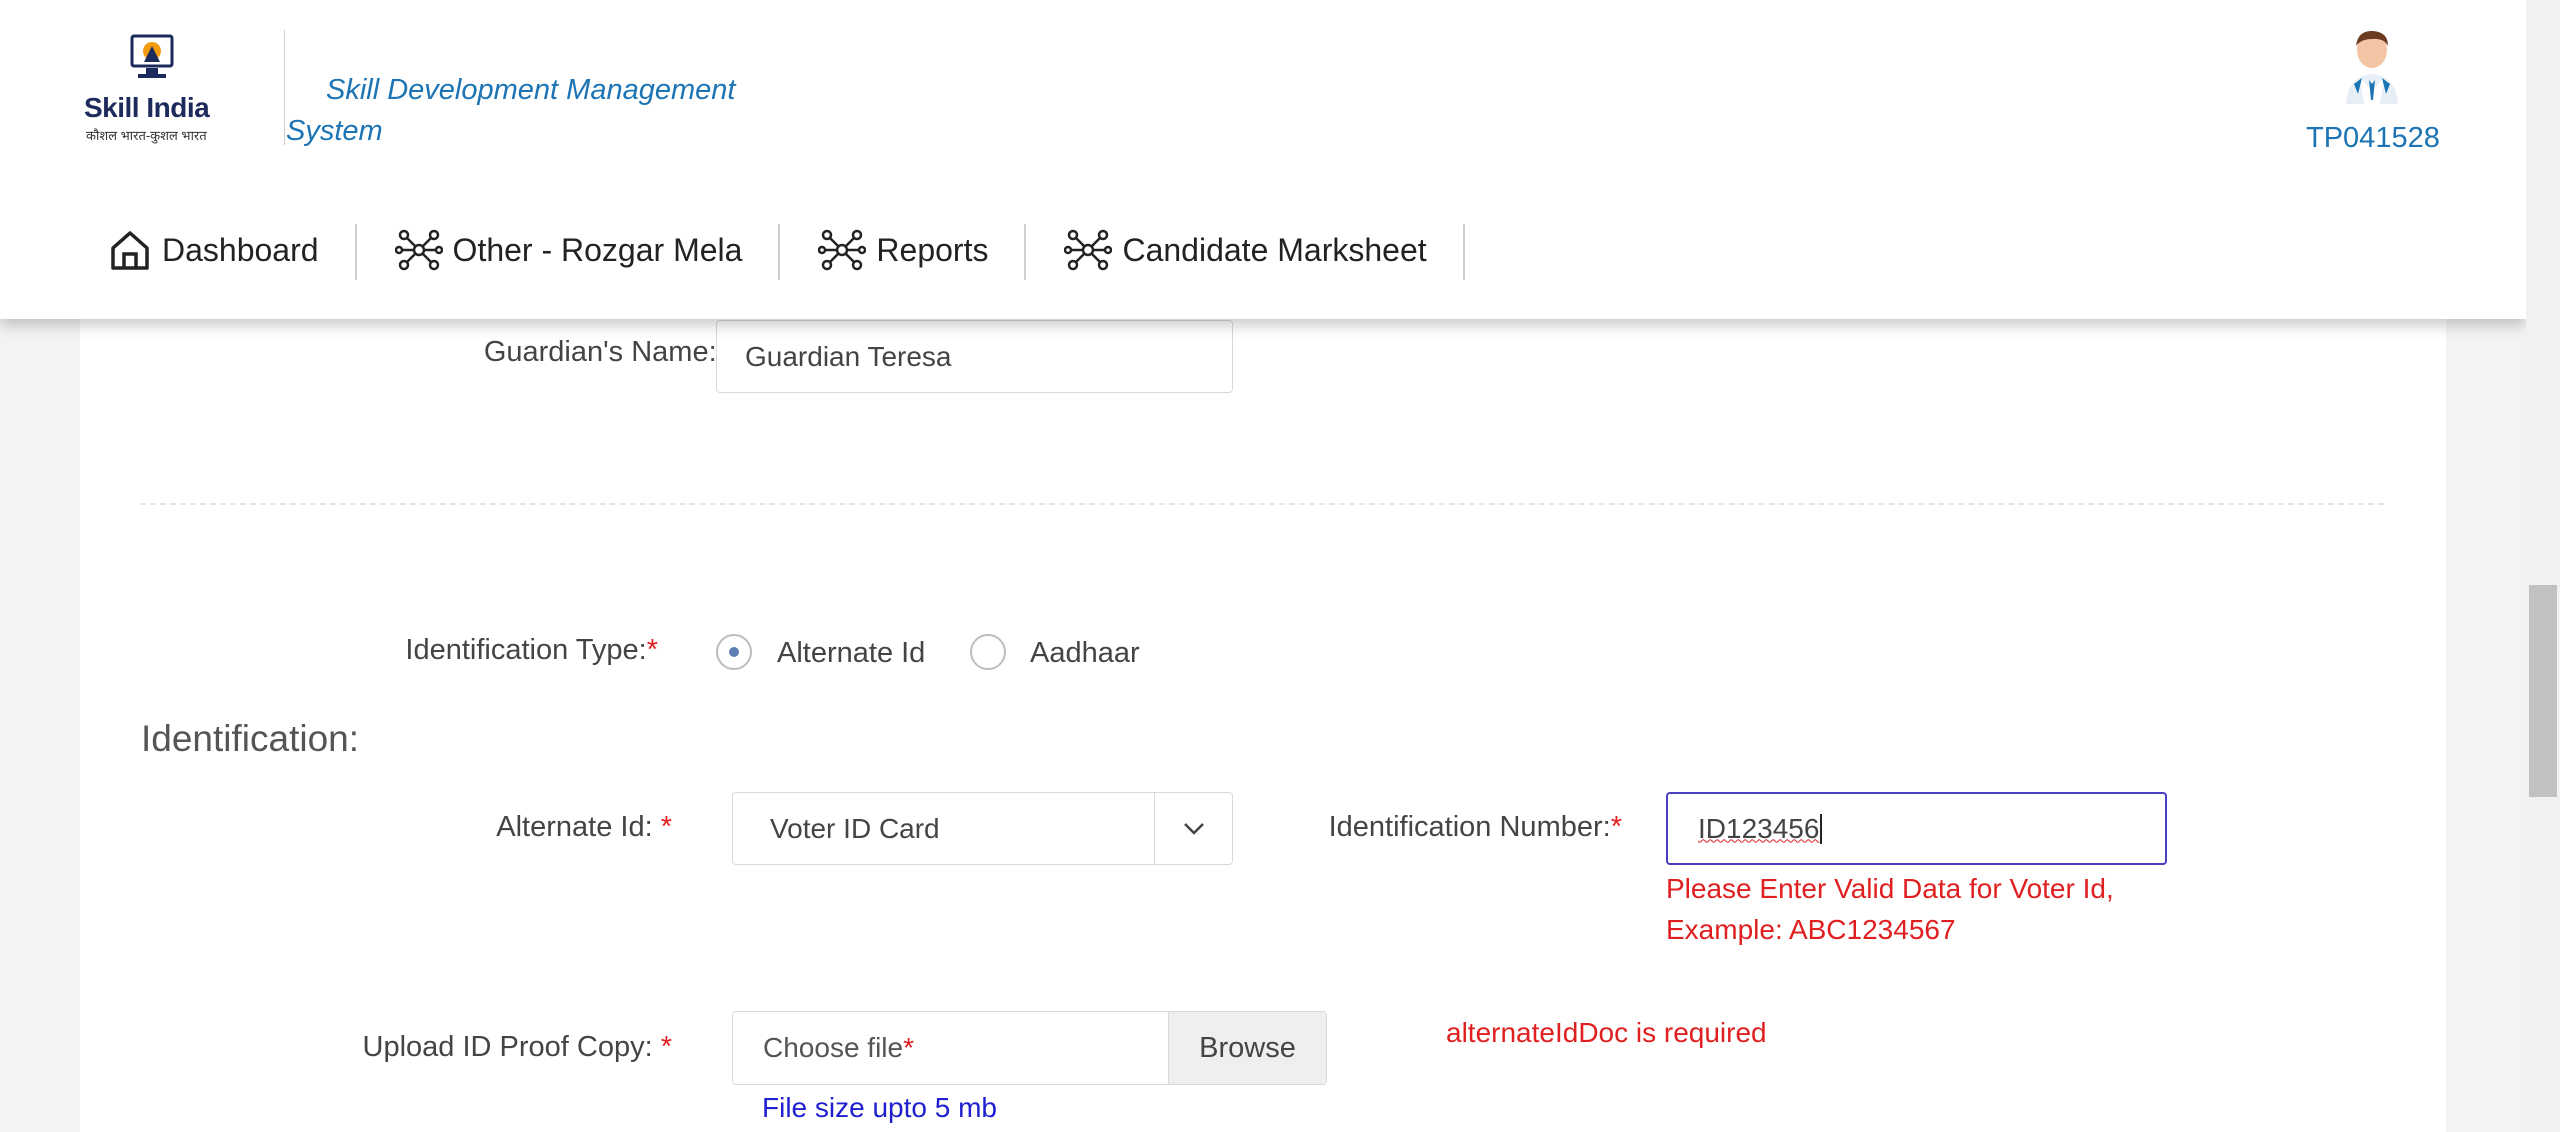 Image resolution: width=2560 pixels, height=1132 pixels. Describe the element at coordinates (130, 250) in the screenshot. I see `home-icon` at that location.